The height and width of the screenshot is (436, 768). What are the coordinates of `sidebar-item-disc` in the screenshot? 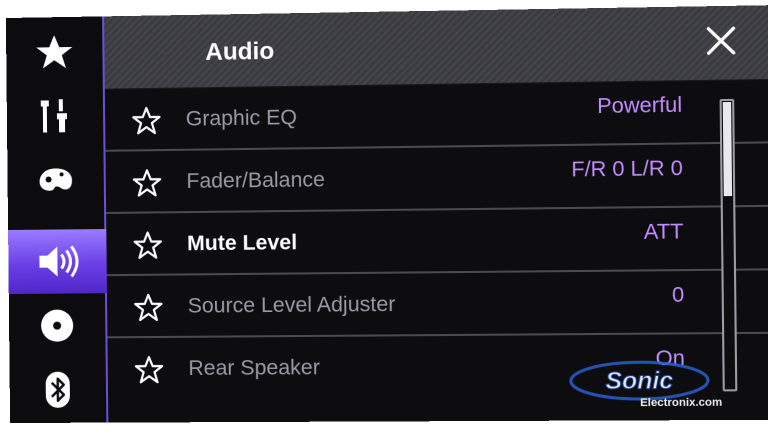 It's located at (57, 325).